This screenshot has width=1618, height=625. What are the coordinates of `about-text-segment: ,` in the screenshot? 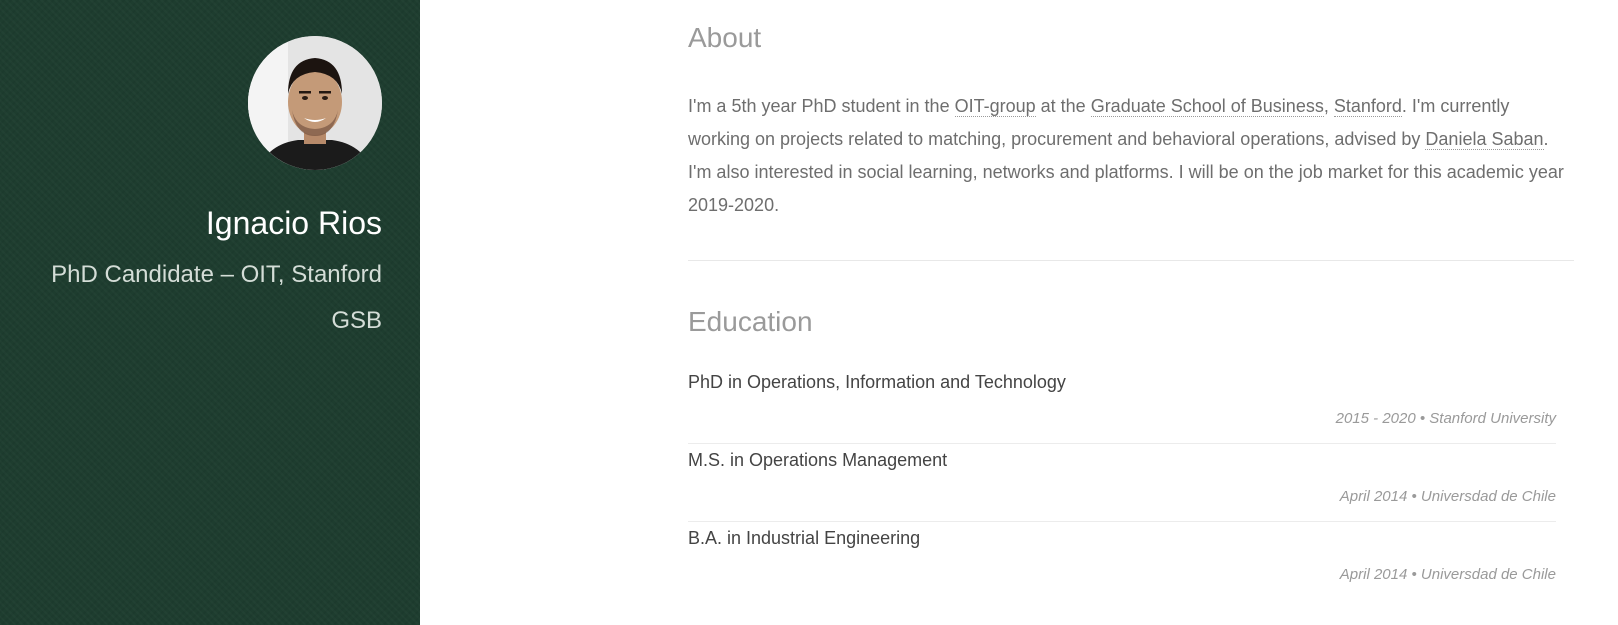 It's located at (1328, 106).